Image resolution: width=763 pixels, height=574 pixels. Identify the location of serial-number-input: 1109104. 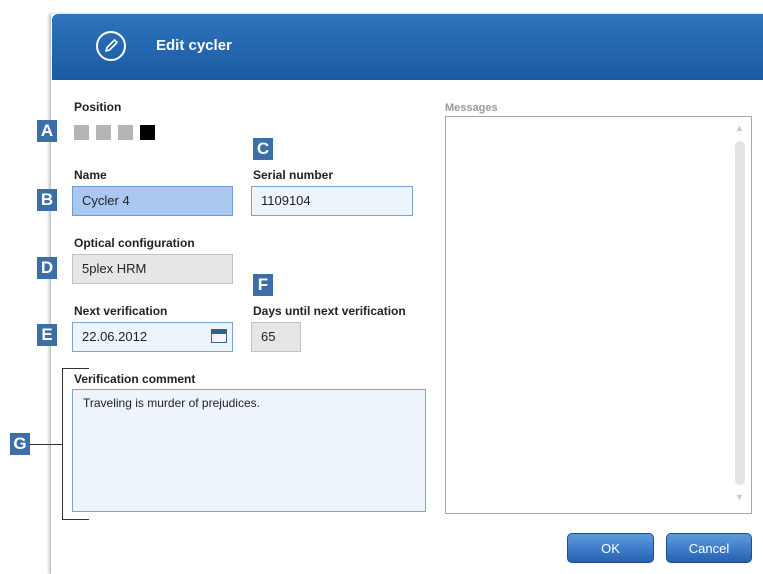
(332, 201).